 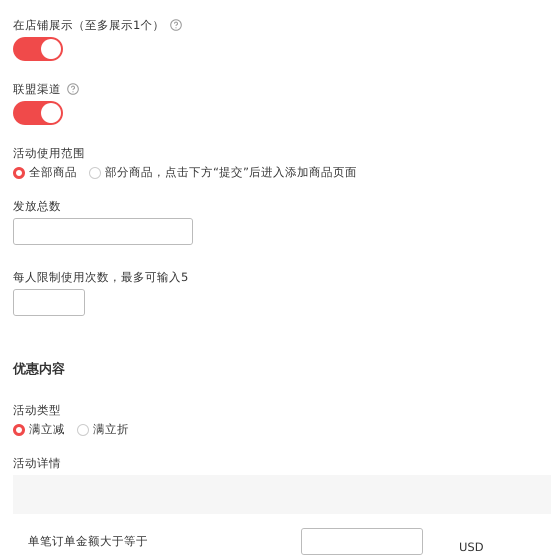 What do you see at coordinates (111, 430) in the screenshot?
I see `radio-label: 满立折` at bounding box center [111, 430].